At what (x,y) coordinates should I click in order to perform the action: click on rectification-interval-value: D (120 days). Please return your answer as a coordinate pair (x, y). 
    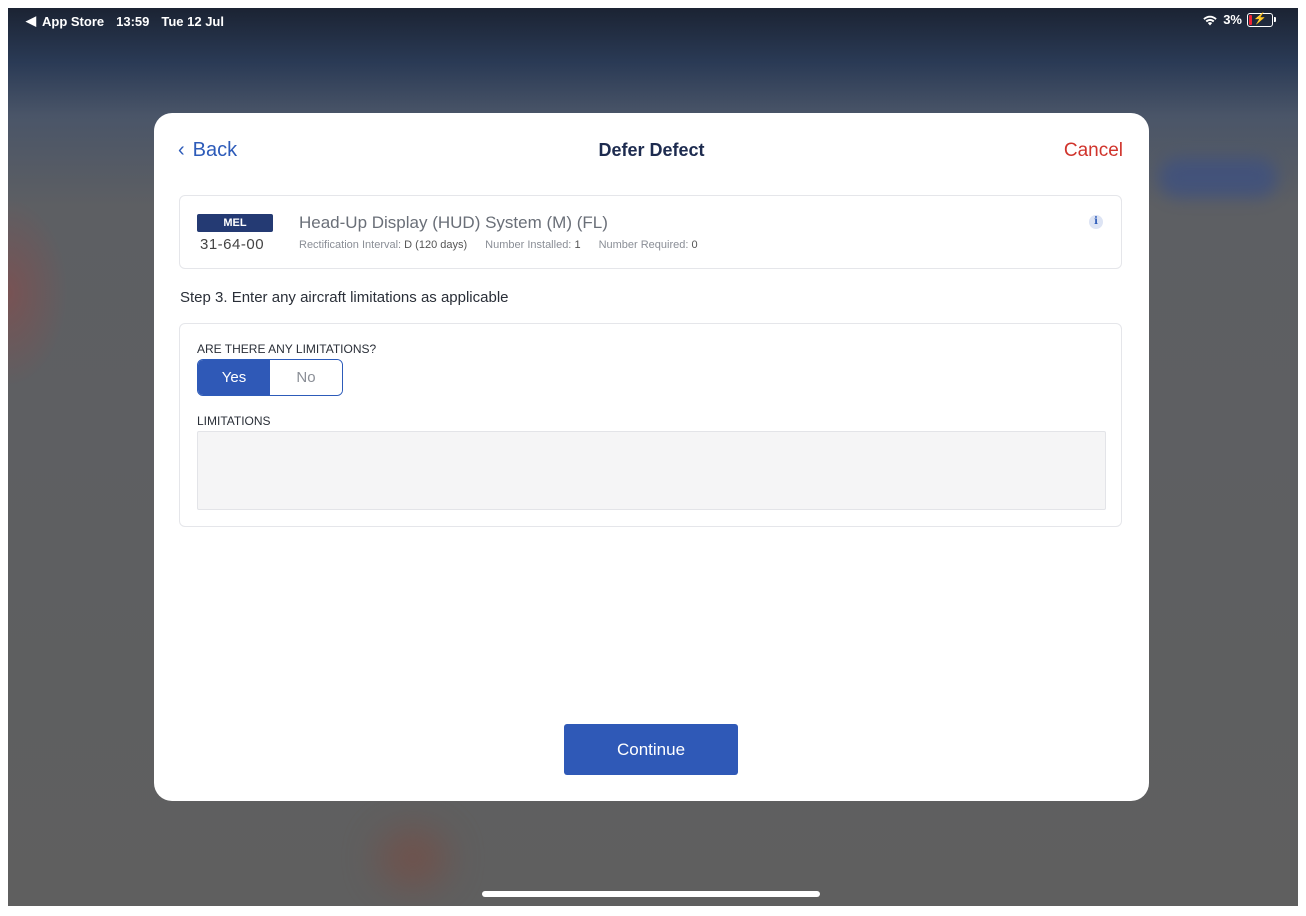
    Looking at the image, I should click on (436, 245).